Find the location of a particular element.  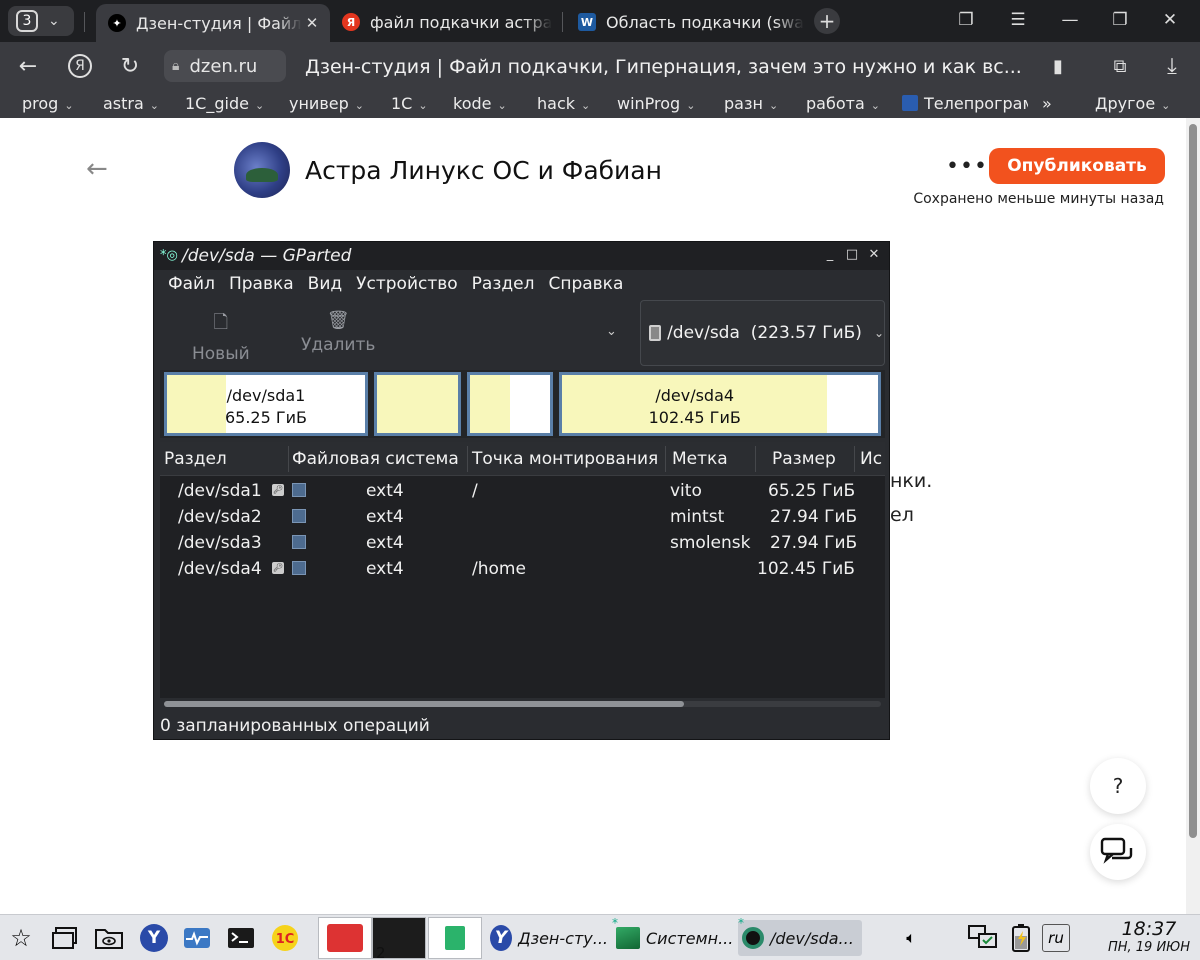

help-button: ? is located at coordinates (1118, 786).